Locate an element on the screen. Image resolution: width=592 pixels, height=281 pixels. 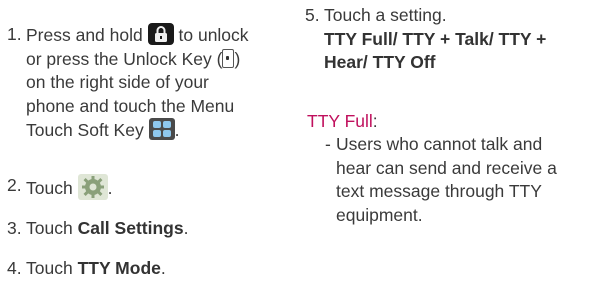
step-number: 1. is located at coordinates (14, 34).